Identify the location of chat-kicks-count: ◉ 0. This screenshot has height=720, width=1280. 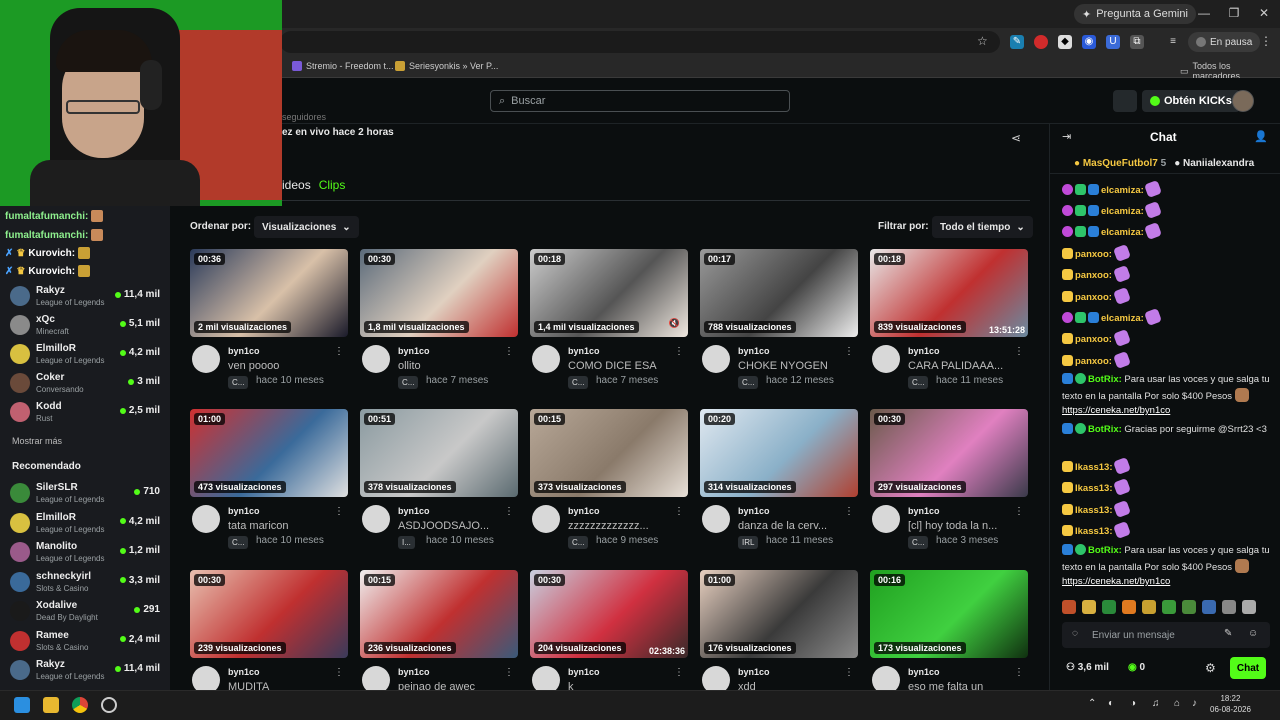
(1136, 667).